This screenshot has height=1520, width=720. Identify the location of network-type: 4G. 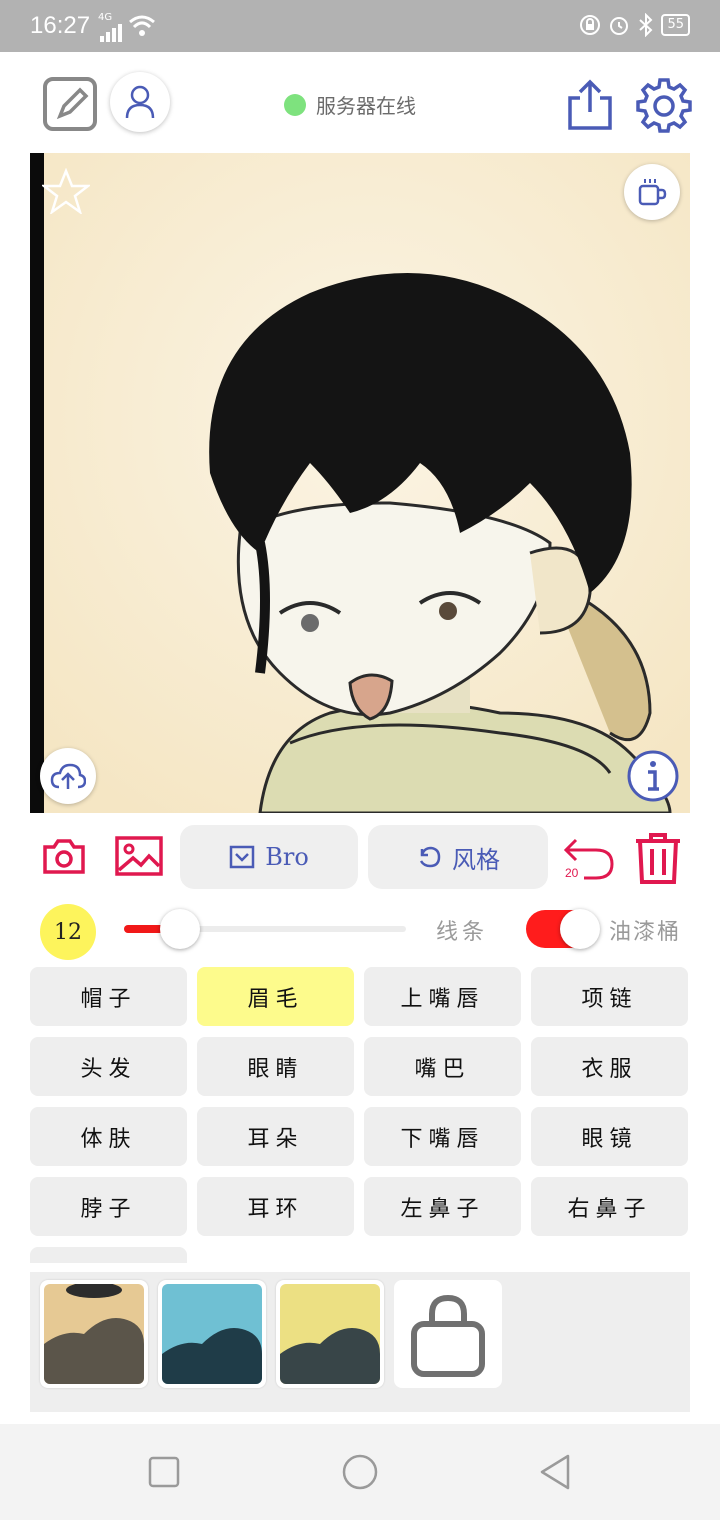
(105, 17).